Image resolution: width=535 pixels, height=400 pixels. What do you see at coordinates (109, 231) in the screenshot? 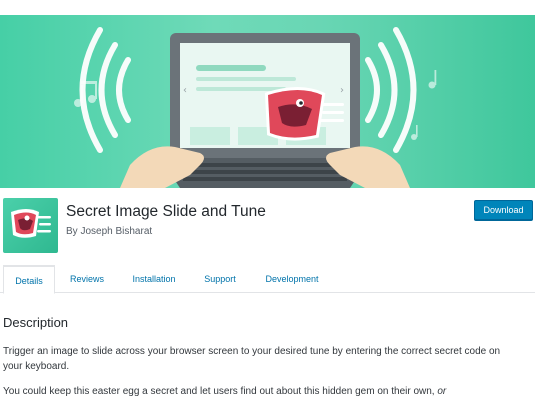
I see `plugin-author: By Joseph Bisharat` at bounding box center [109, 231].